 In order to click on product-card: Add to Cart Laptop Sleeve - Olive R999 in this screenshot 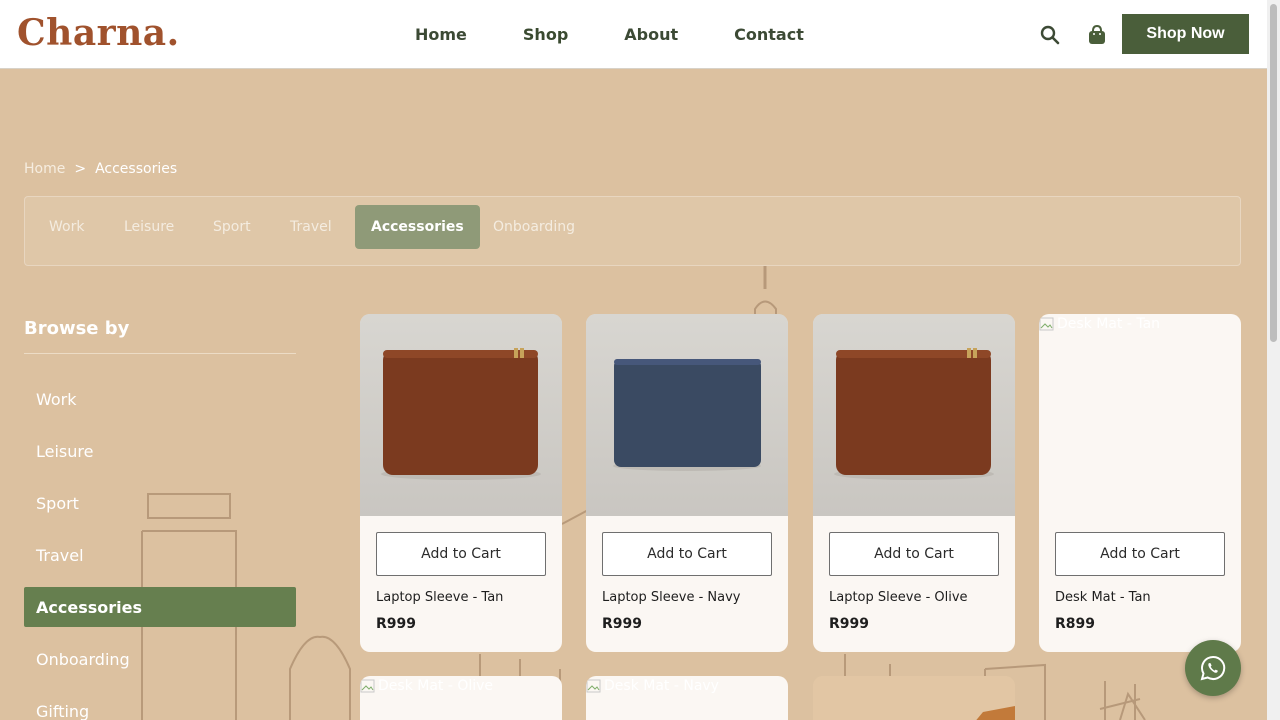, I will do `click(914, 483)`.